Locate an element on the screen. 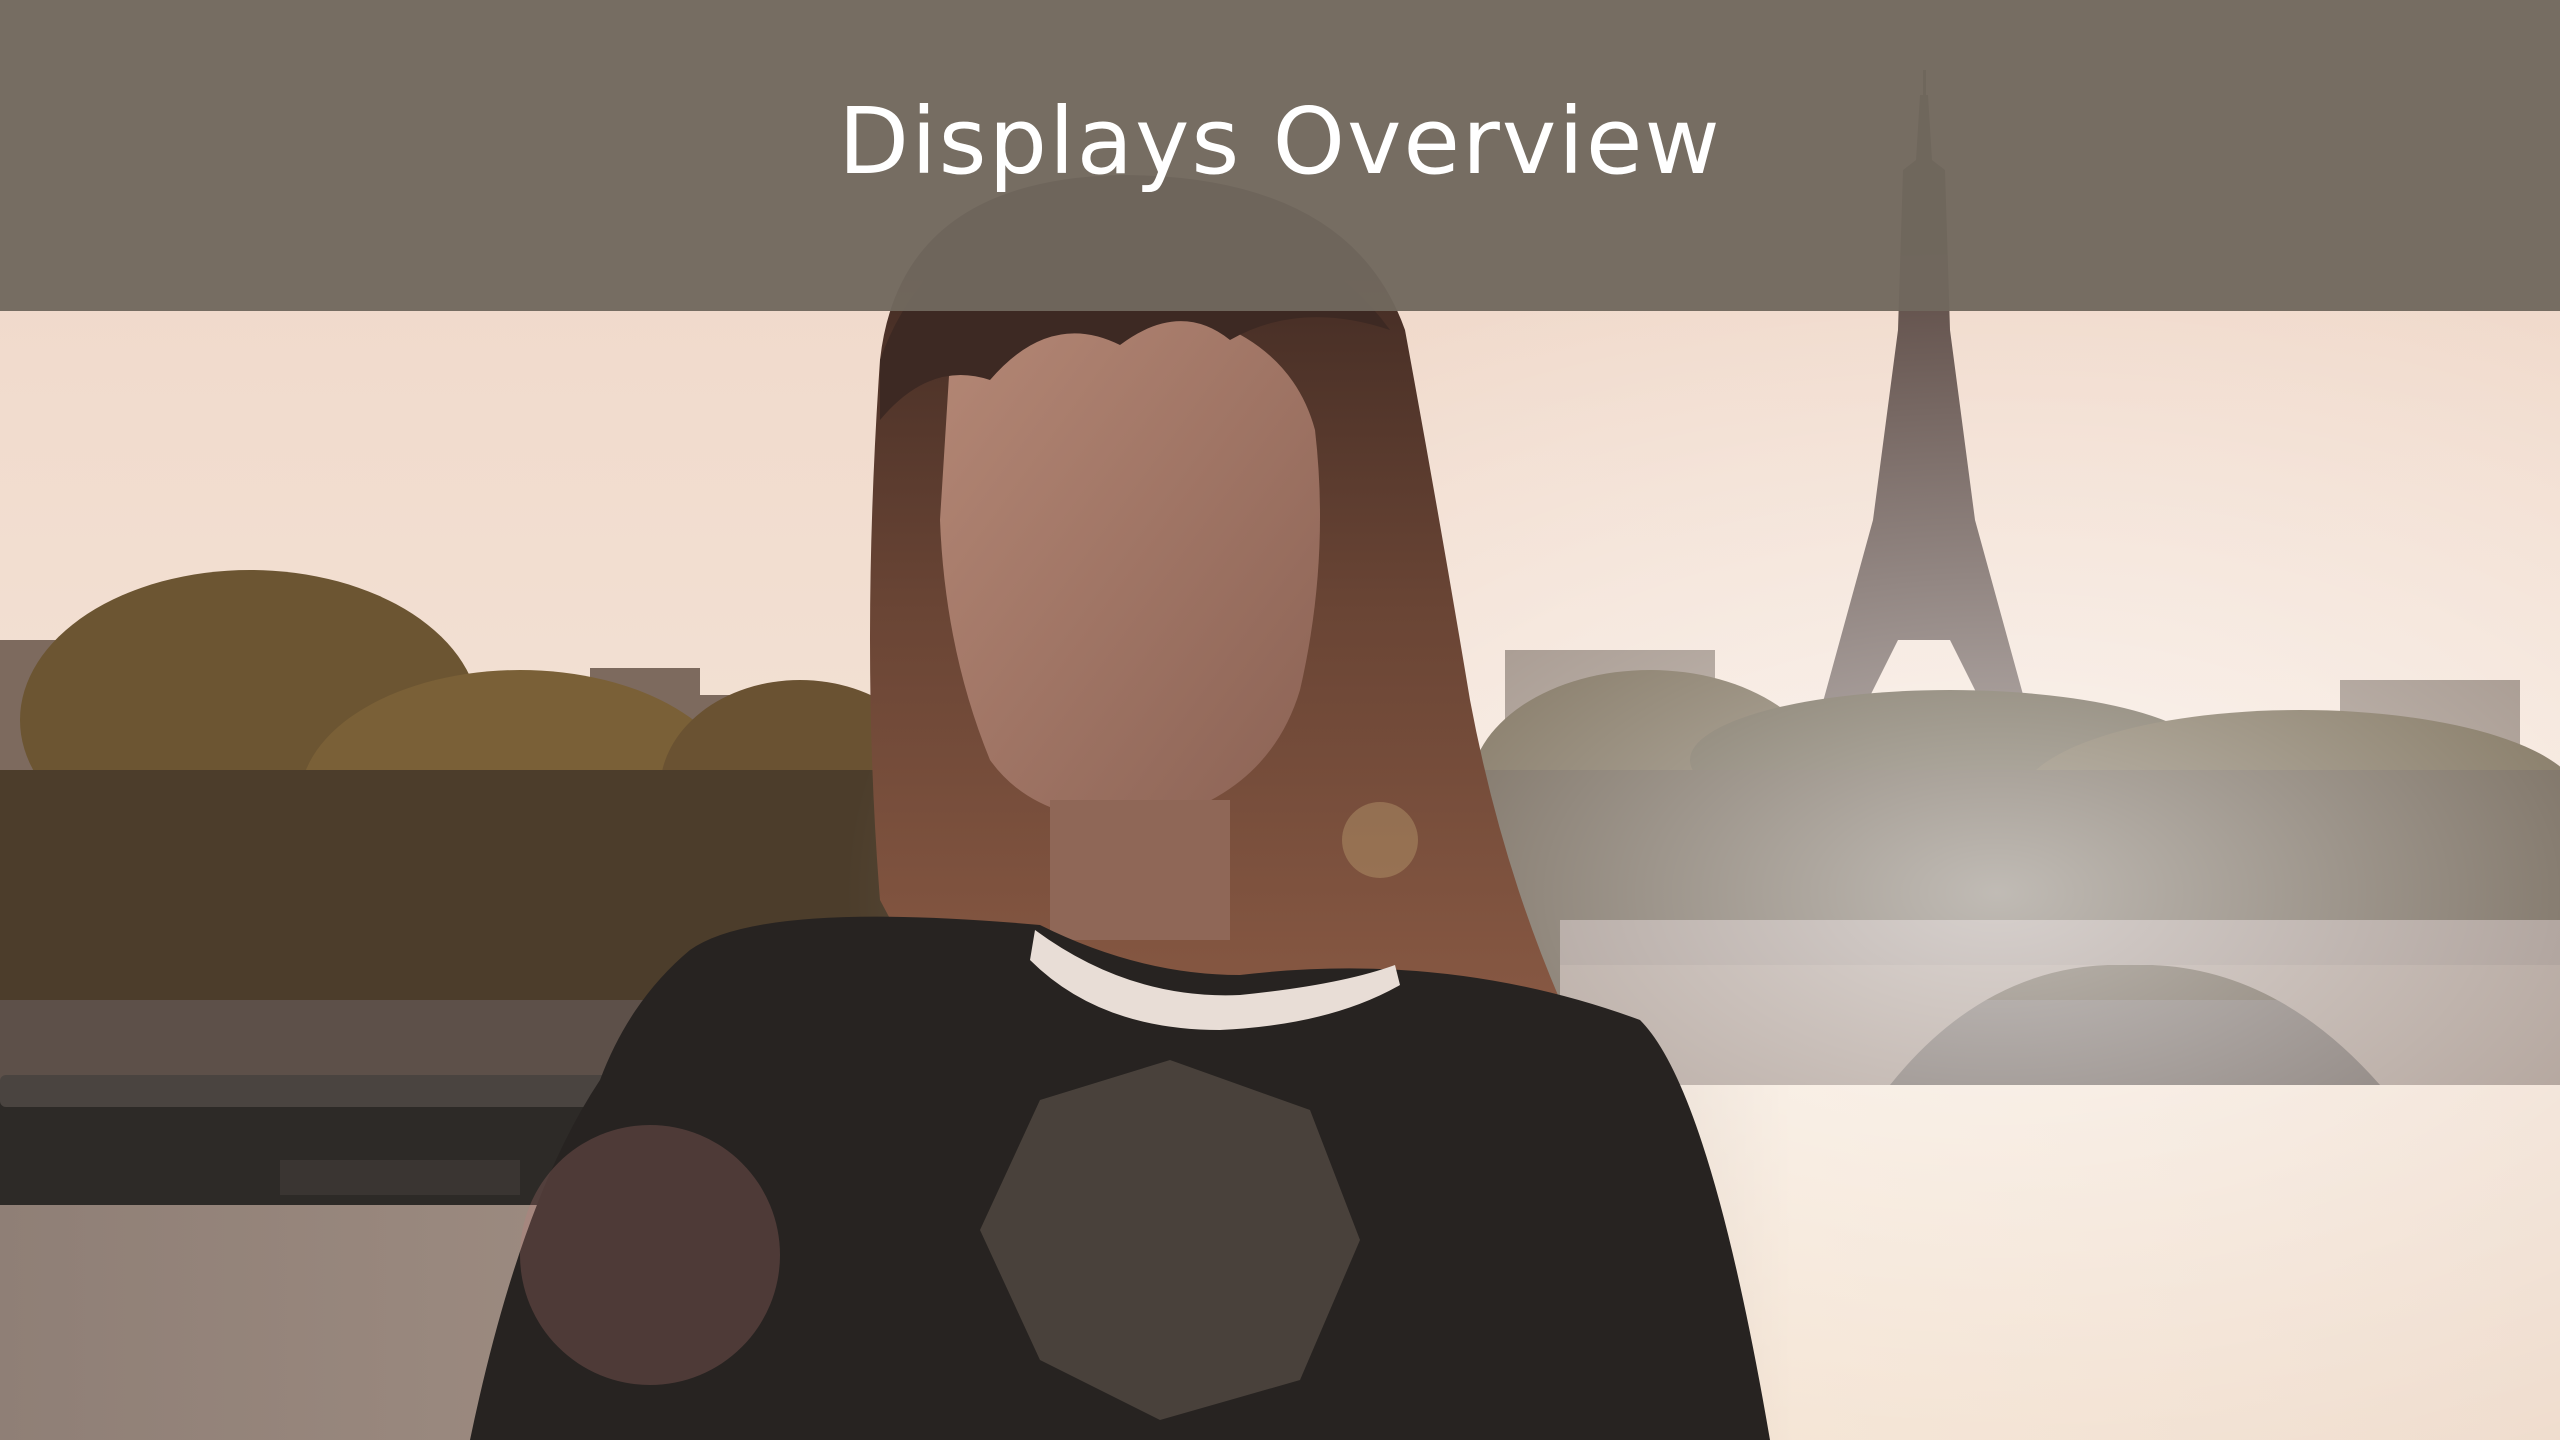  page-title: Displays Overview is located at coordinates (1280, 141).